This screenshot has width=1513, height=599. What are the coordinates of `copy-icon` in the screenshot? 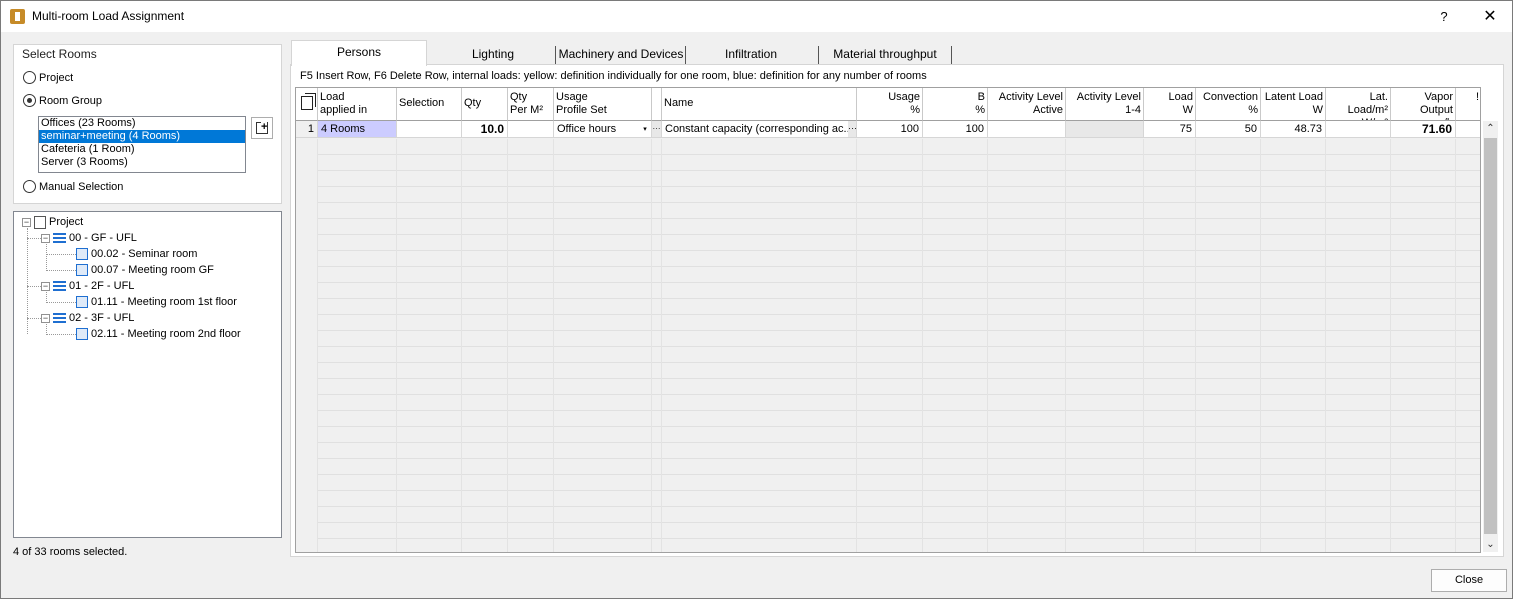 It's located at (308, 101).